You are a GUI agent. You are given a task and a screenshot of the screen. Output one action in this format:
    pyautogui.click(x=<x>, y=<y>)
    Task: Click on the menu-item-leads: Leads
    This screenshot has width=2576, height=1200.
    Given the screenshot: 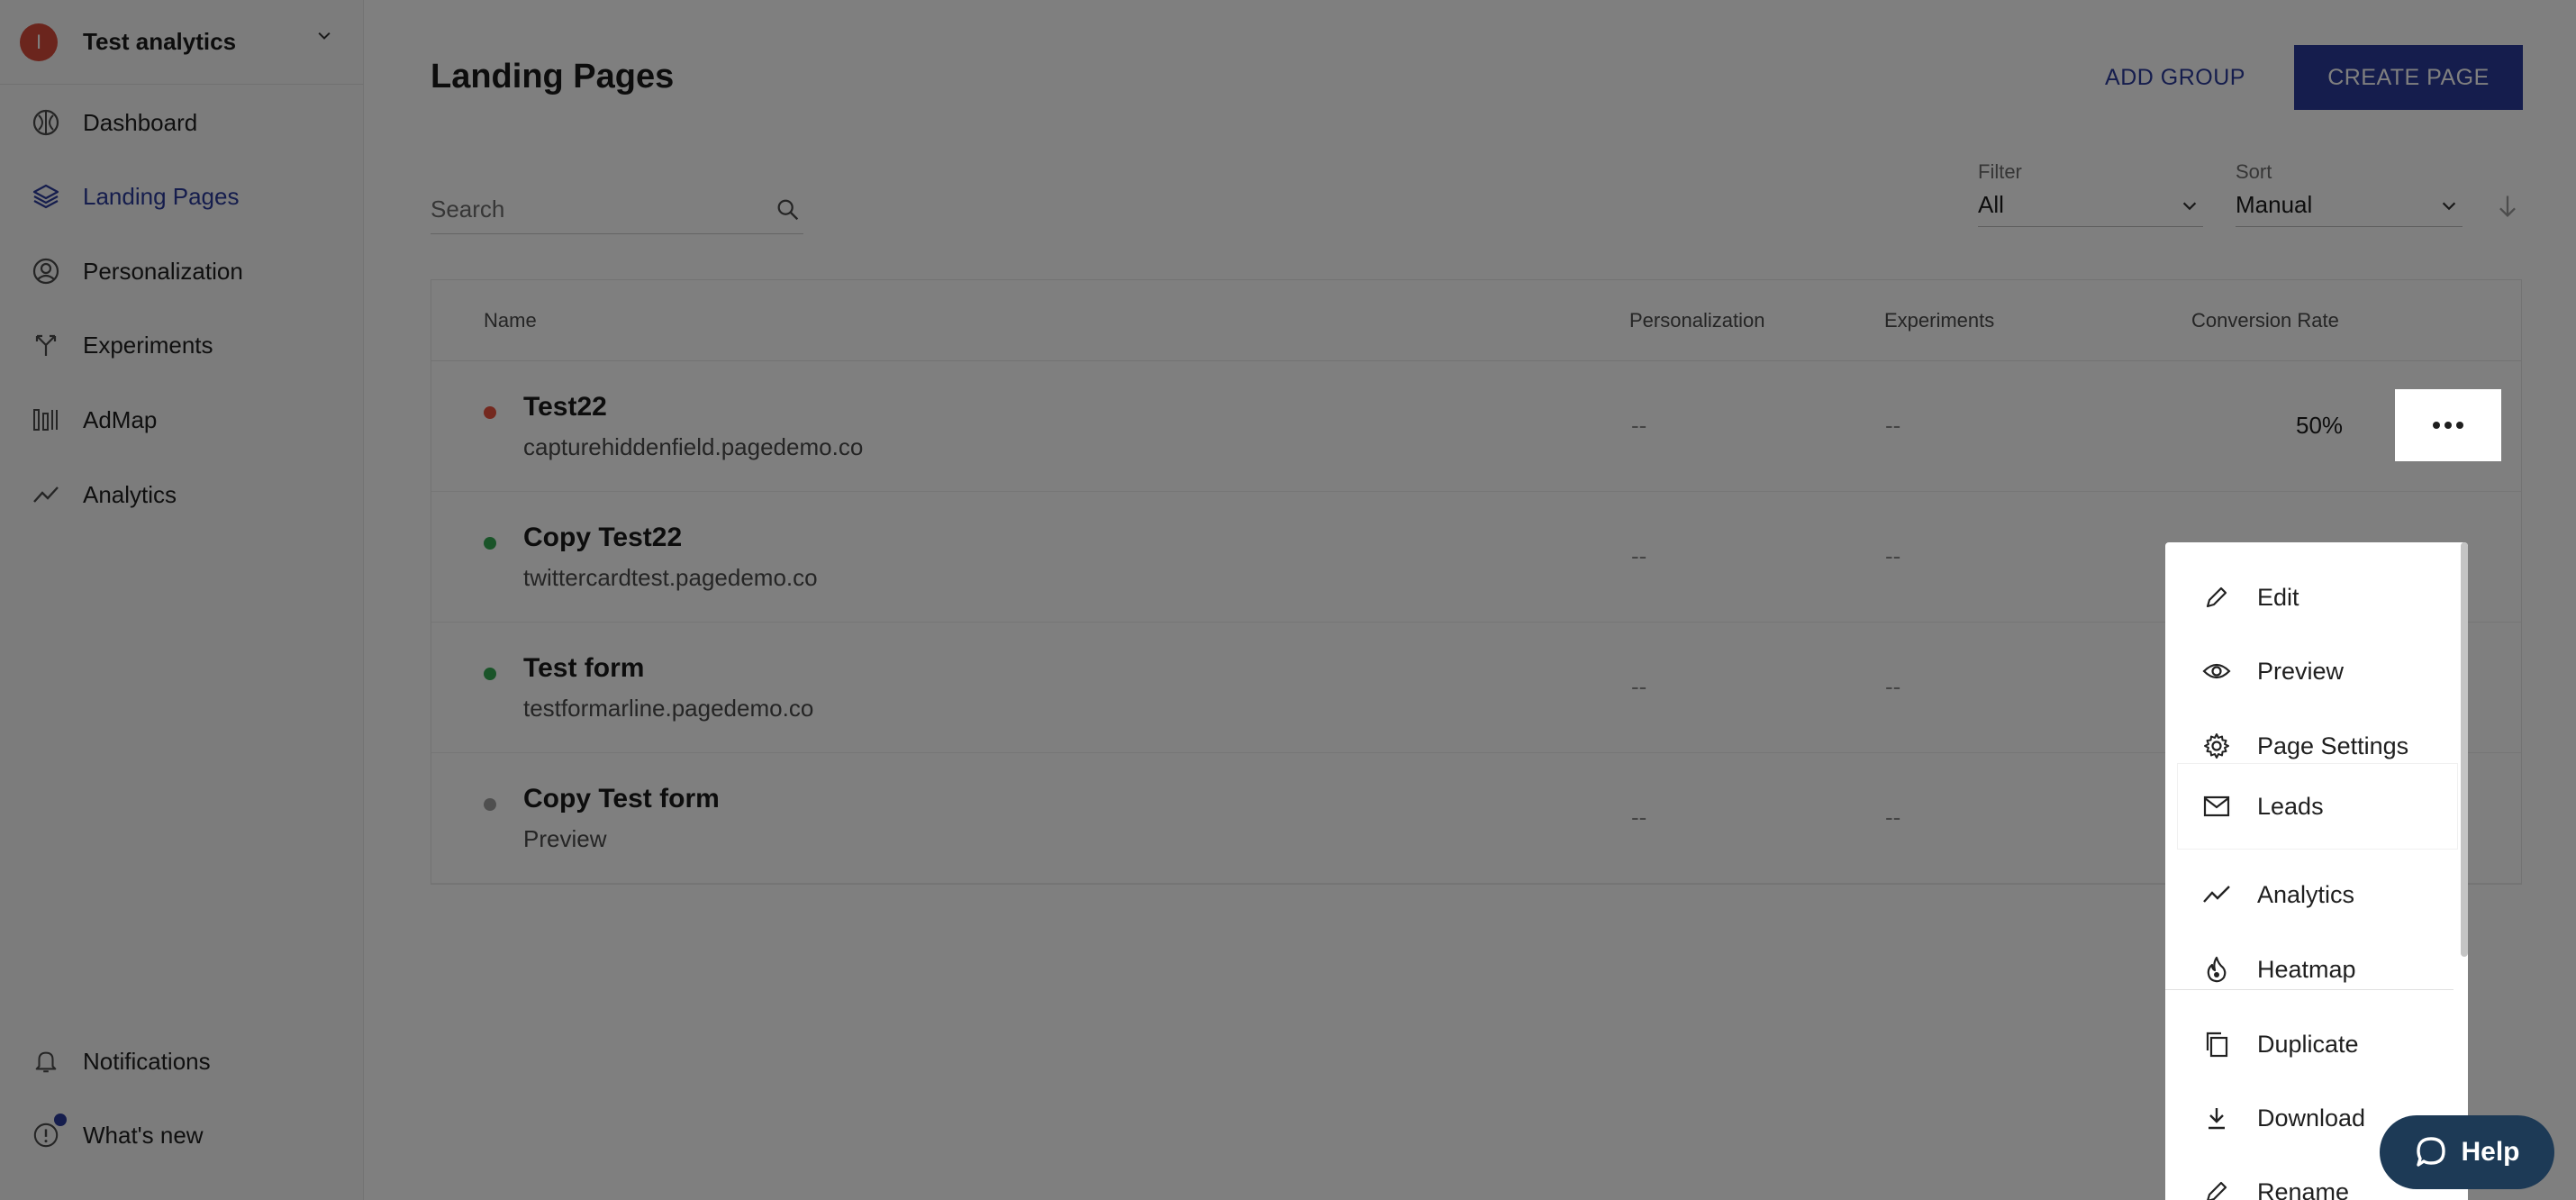 What is the action you would take?
    pyautogui.click(x=2317, y=806)
    